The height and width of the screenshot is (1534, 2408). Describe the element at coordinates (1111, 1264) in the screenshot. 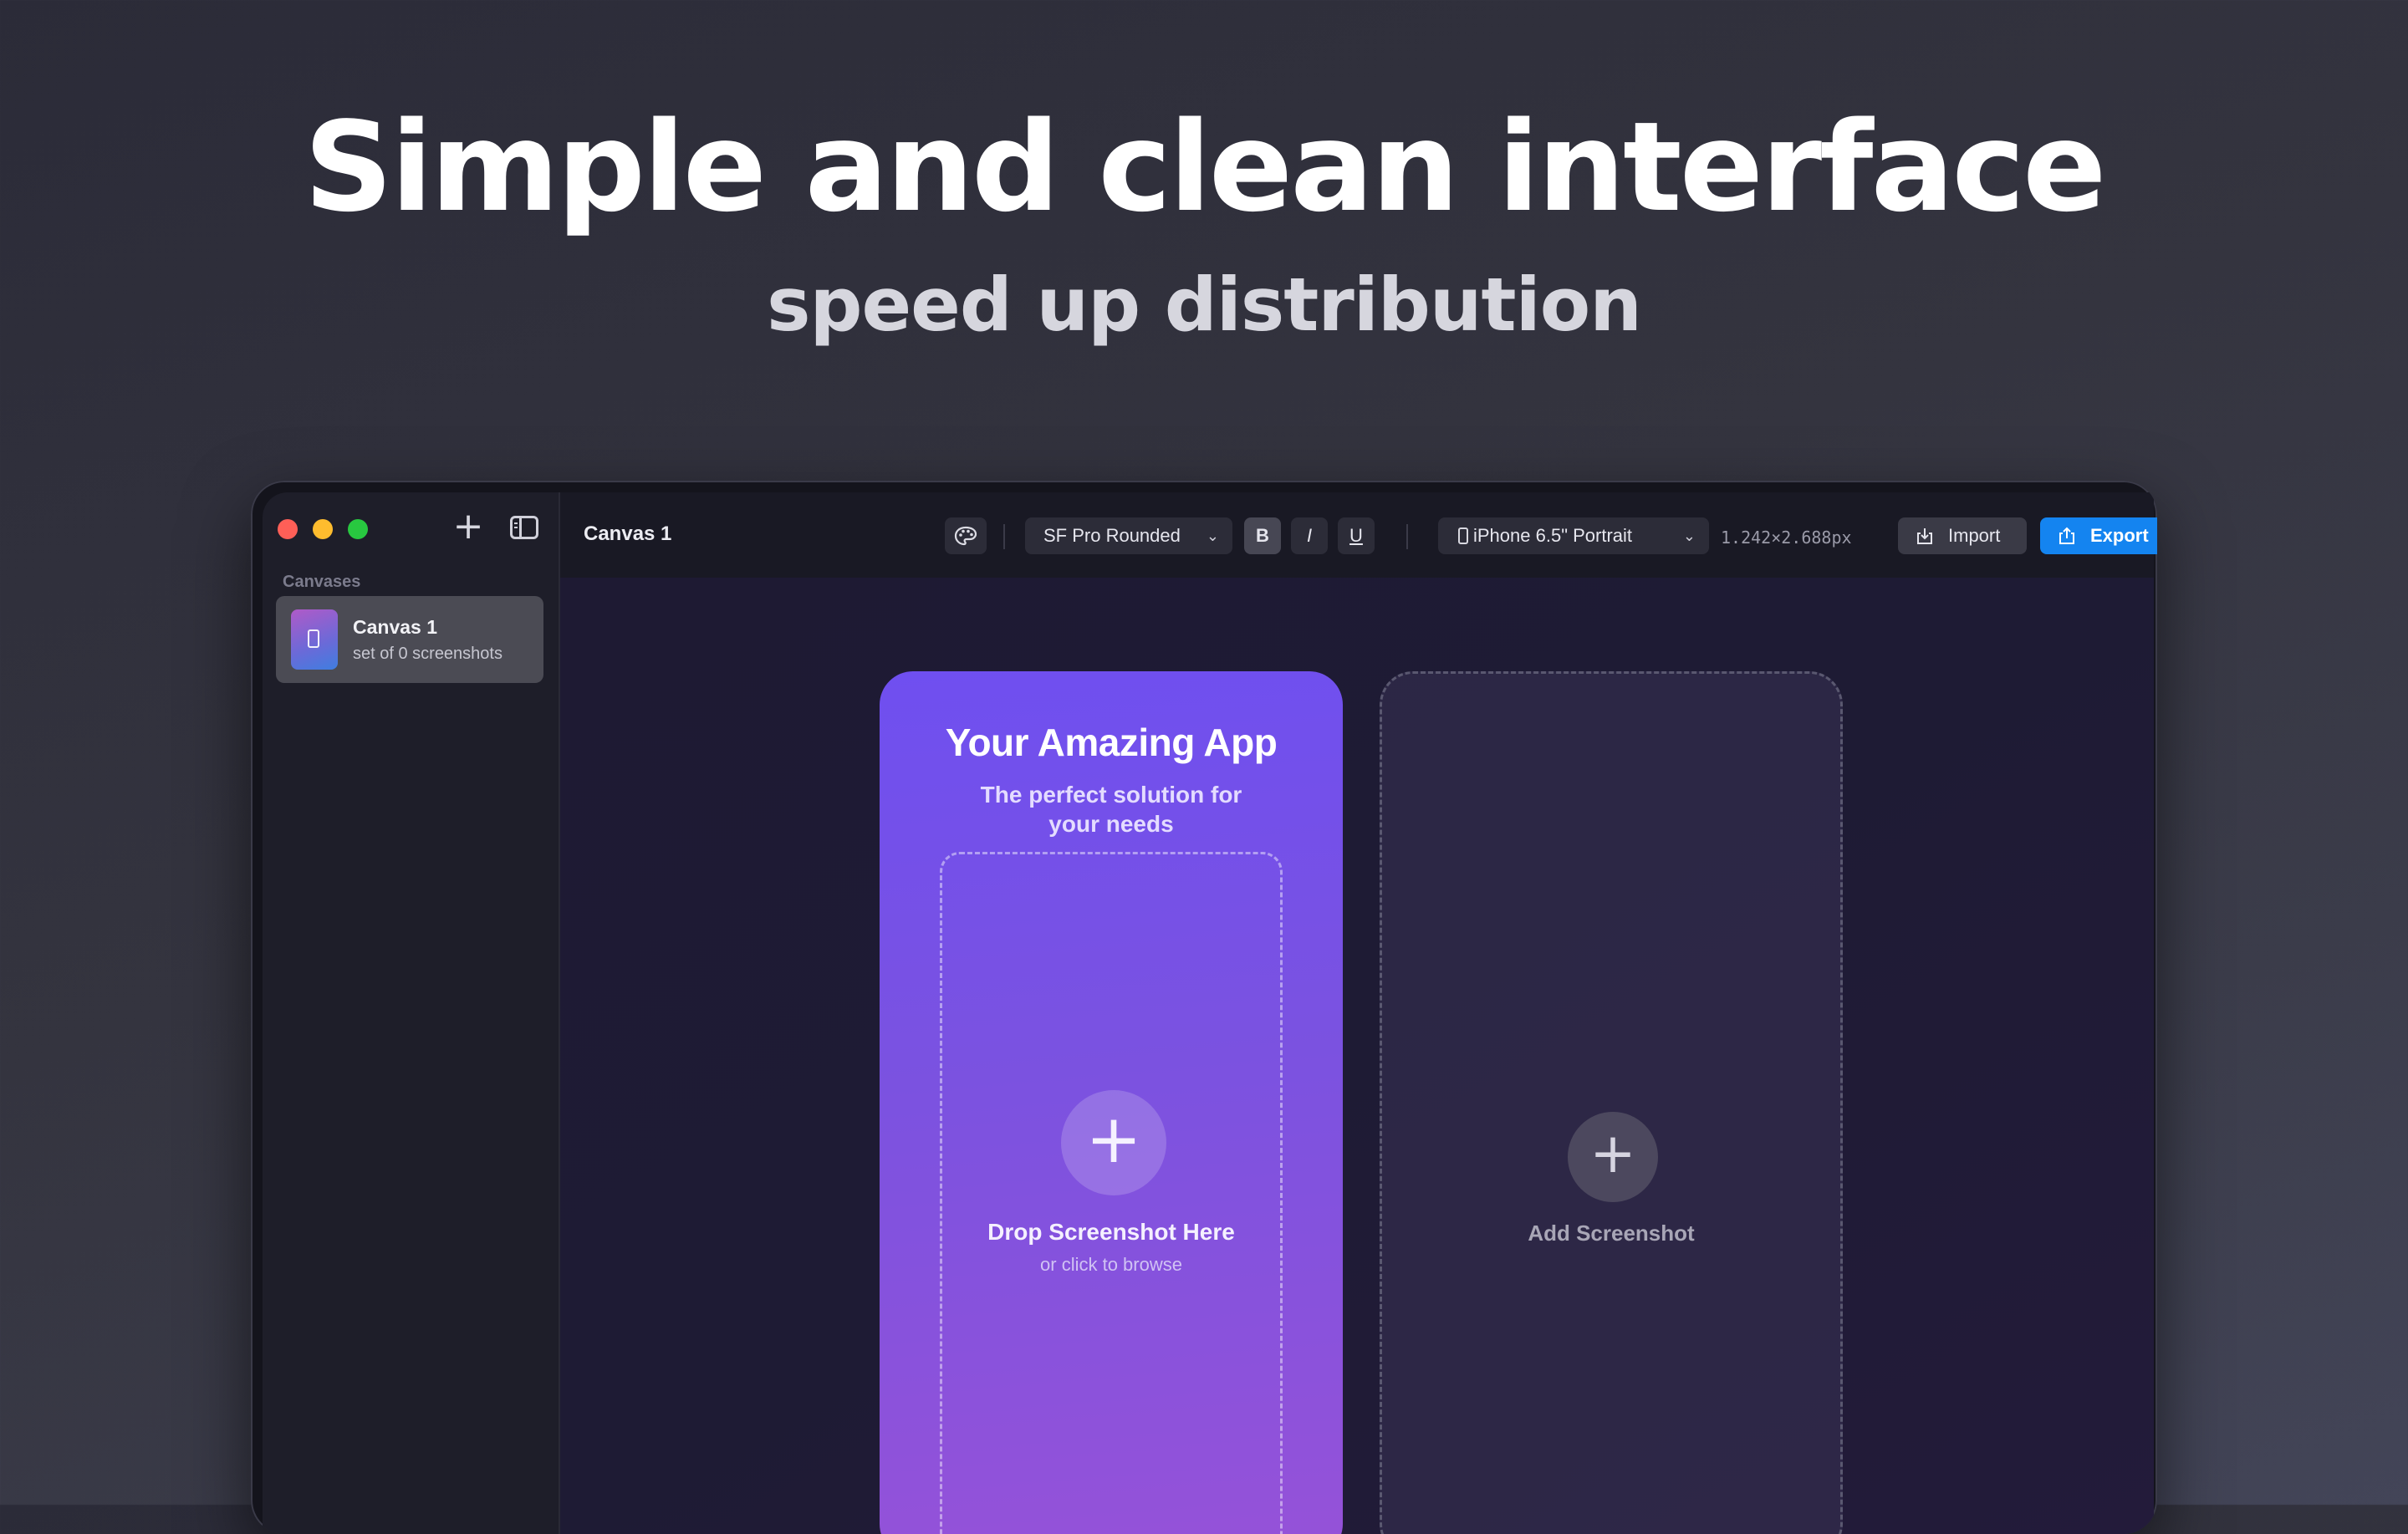

I see `drop-hint: or click to browse` at that location.